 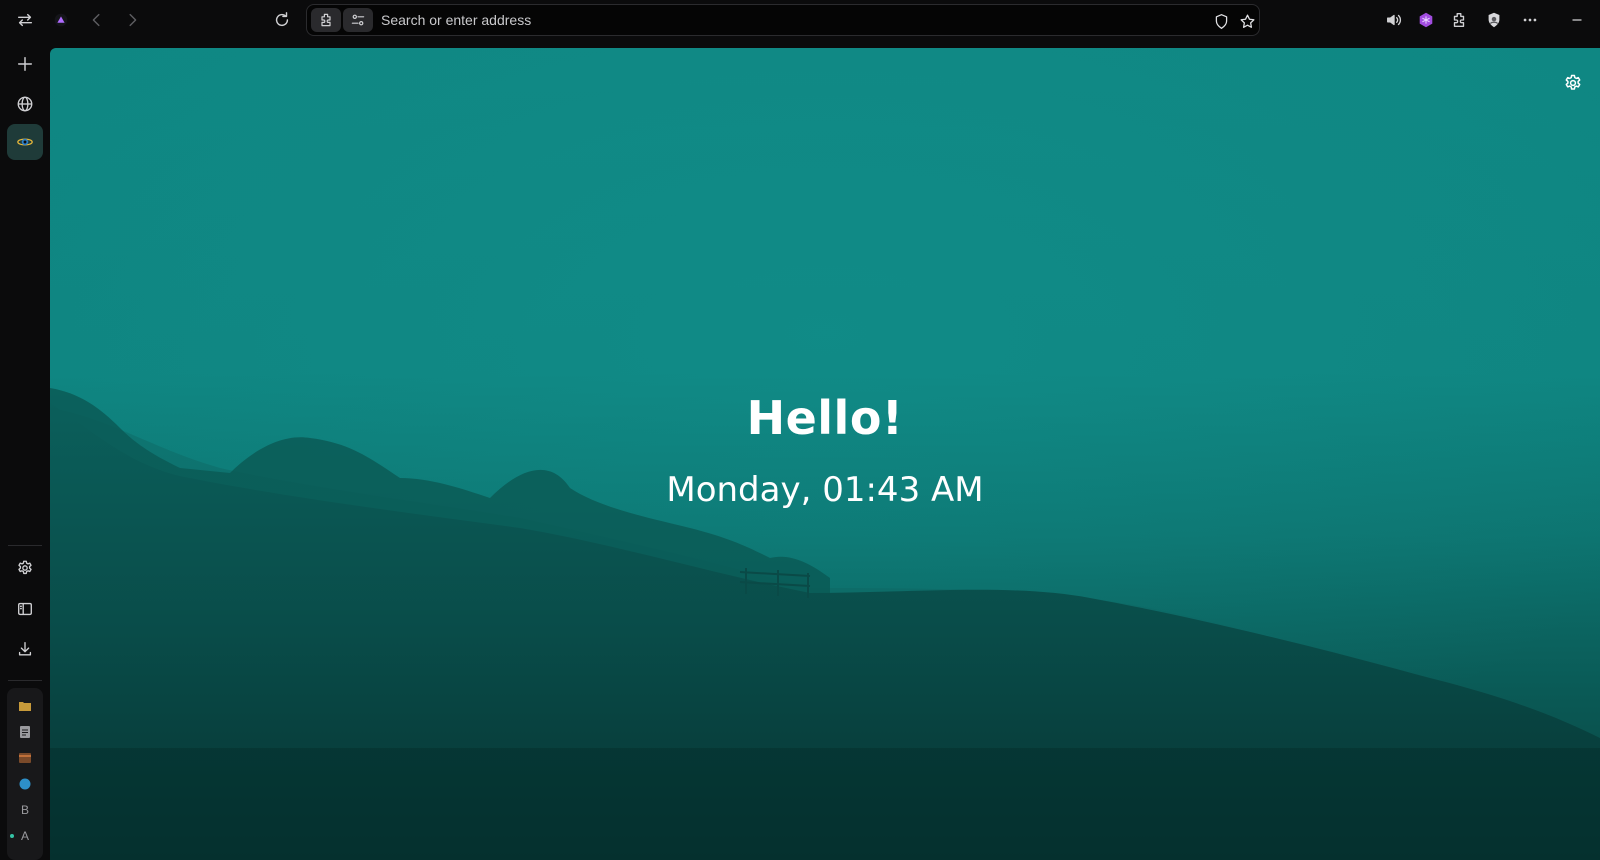 What do you see at coordinates (825, 490) in the screenshot?
I see `date-time-display: Monday, 01:43 AM` at bounding box center [825, 490].